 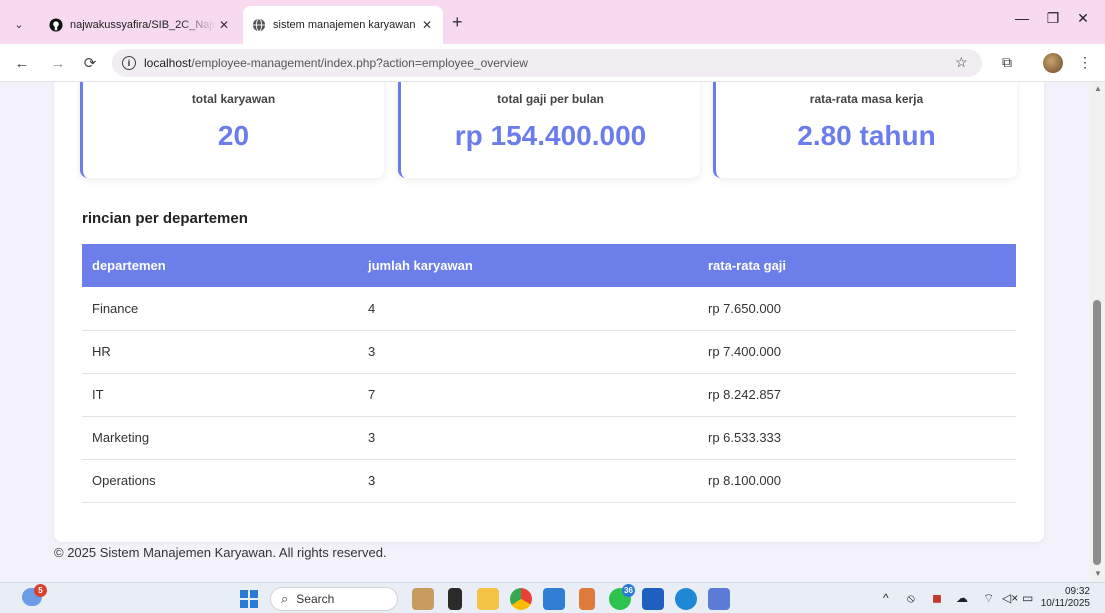 What do you see at coordinates (220, 438) in the screenshot?
I see `cell-department: Marketing` at bounding box center [220, 438].